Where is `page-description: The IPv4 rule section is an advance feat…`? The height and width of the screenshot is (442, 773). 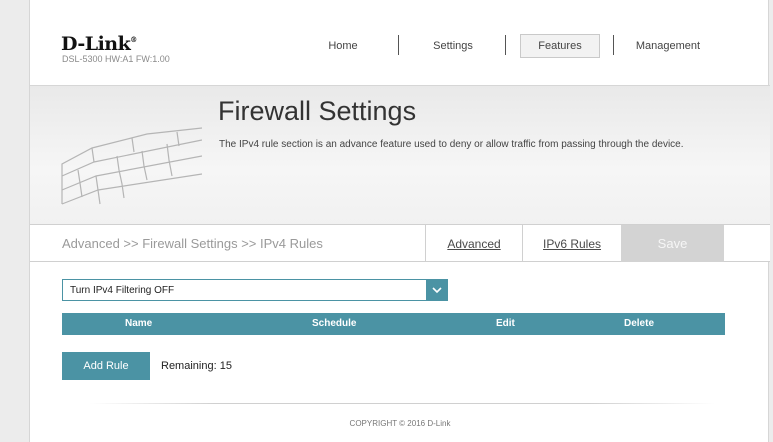
page-description: The IPv4 rule section is an advance feat… is located at coordinates (451, 144).